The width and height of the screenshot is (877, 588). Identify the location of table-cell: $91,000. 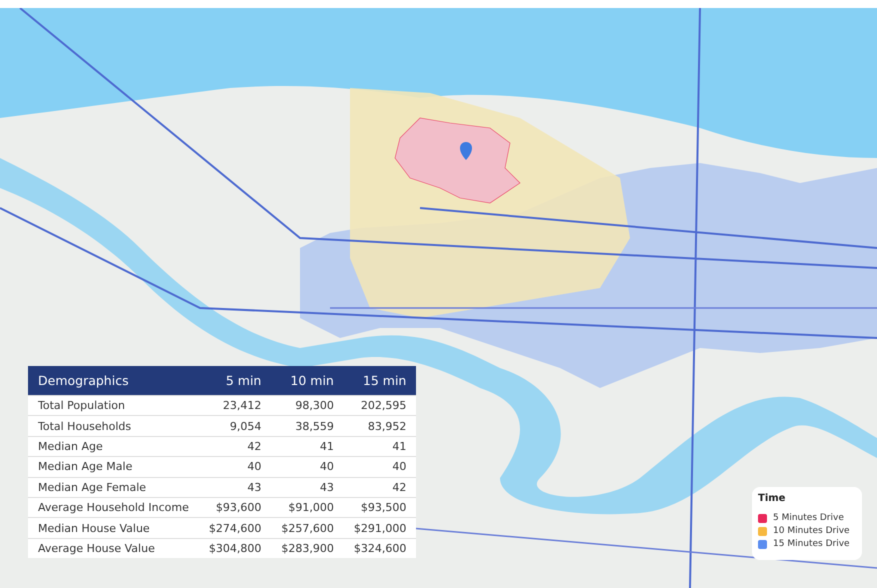
(307, 507).